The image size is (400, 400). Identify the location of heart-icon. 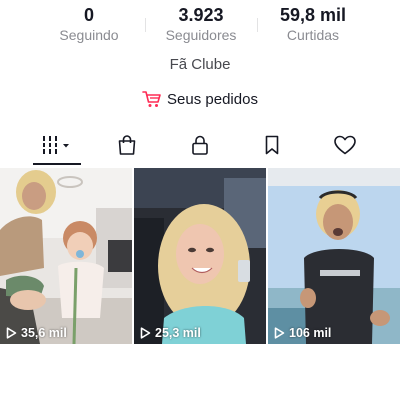
(345, 145).